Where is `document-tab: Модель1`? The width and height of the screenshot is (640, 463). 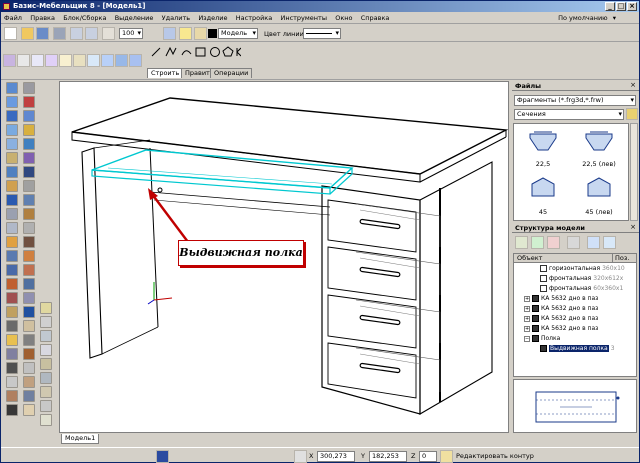 document-tab: Модель1 is located at coordinates (80, 439).